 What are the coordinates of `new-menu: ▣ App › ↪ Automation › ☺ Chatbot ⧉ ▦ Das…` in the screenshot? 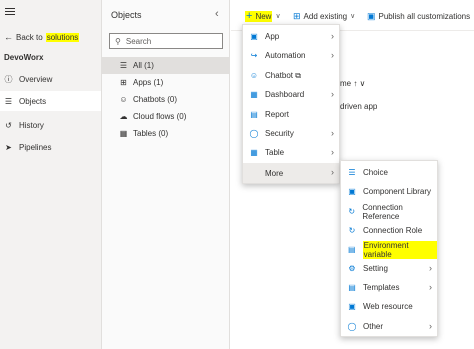 It's located at (291, 104).